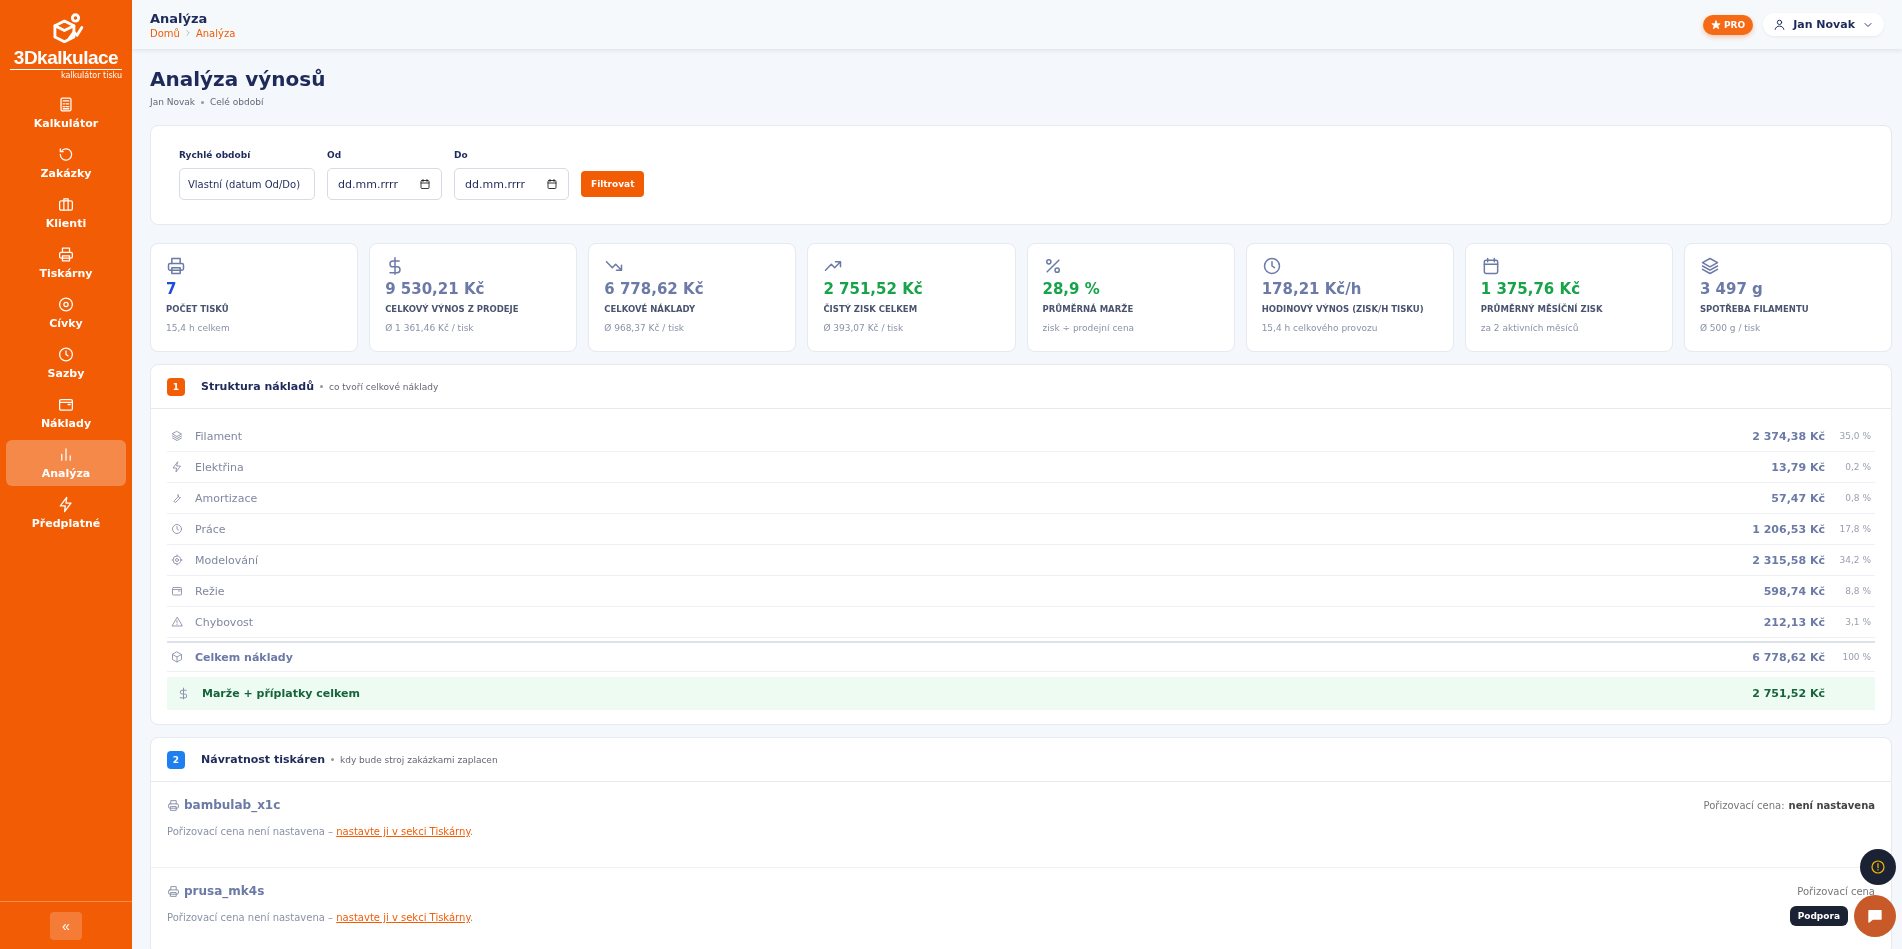 The image size is (1902, 949). What do you see at coordinates (1823, 24) in the screenshot?
I see `user-menu-button: Jan Novak` at bounding box center [1823, 24].